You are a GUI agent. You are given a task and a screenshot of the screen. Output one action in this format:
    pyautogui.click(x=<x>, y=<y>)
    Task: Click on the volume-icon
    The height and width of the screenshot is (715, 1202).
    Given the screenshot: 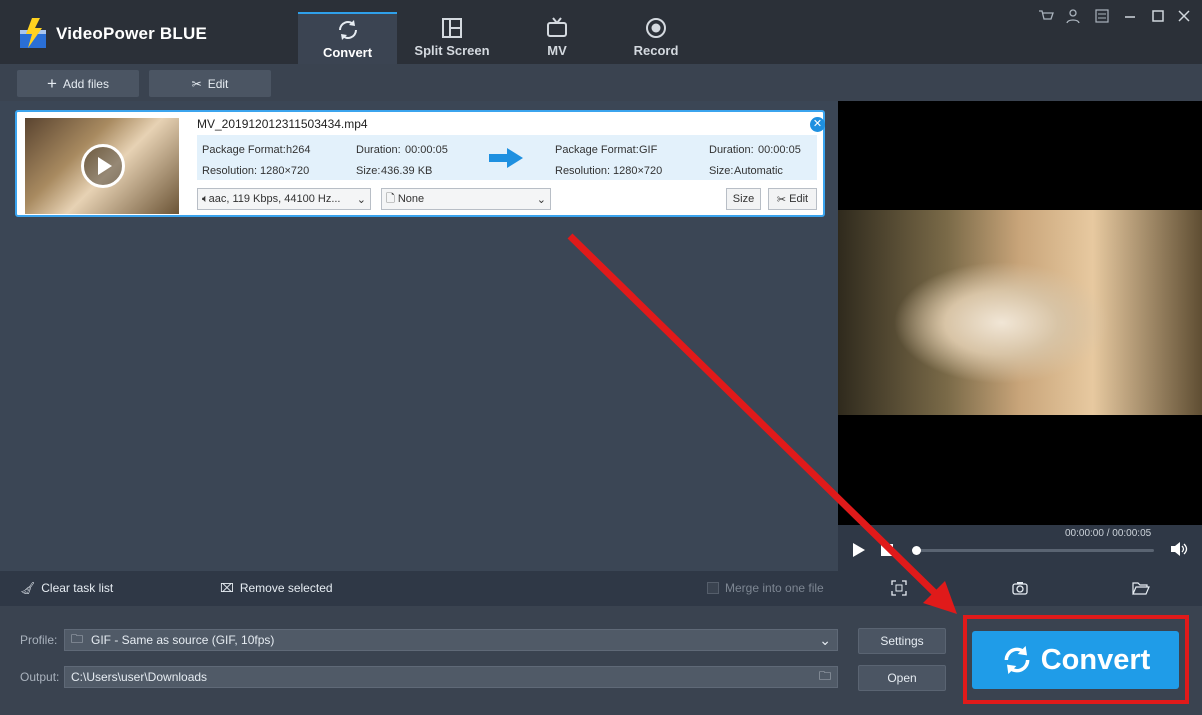 What is the action you would take?
    pyautogui.click(x=1179, y=549)
    